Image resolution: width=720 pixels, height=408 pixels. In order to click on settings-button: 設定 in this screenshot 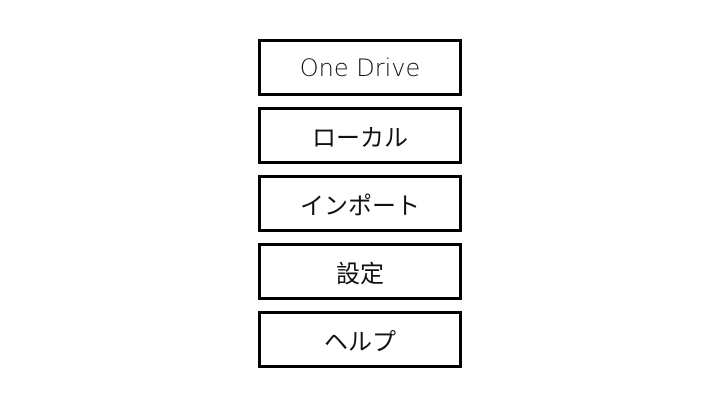, I will do `click(360, 271)`.